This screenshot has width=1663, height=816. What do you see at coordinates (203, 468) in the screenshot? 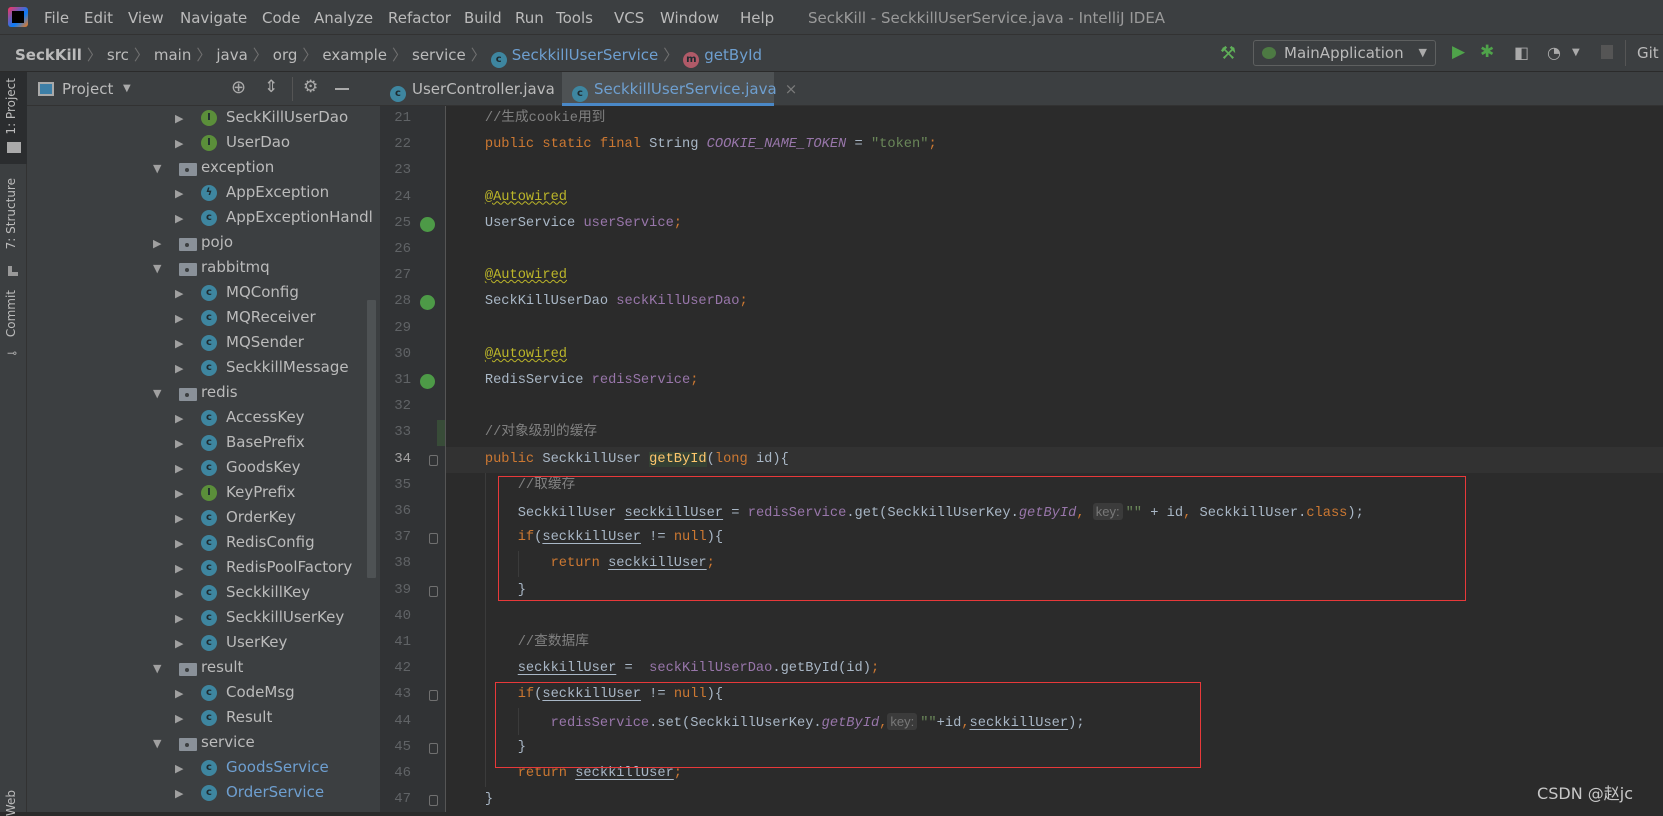
I see `tree-item: ▶ c GoodsKey` at bounding box center [203, 468].